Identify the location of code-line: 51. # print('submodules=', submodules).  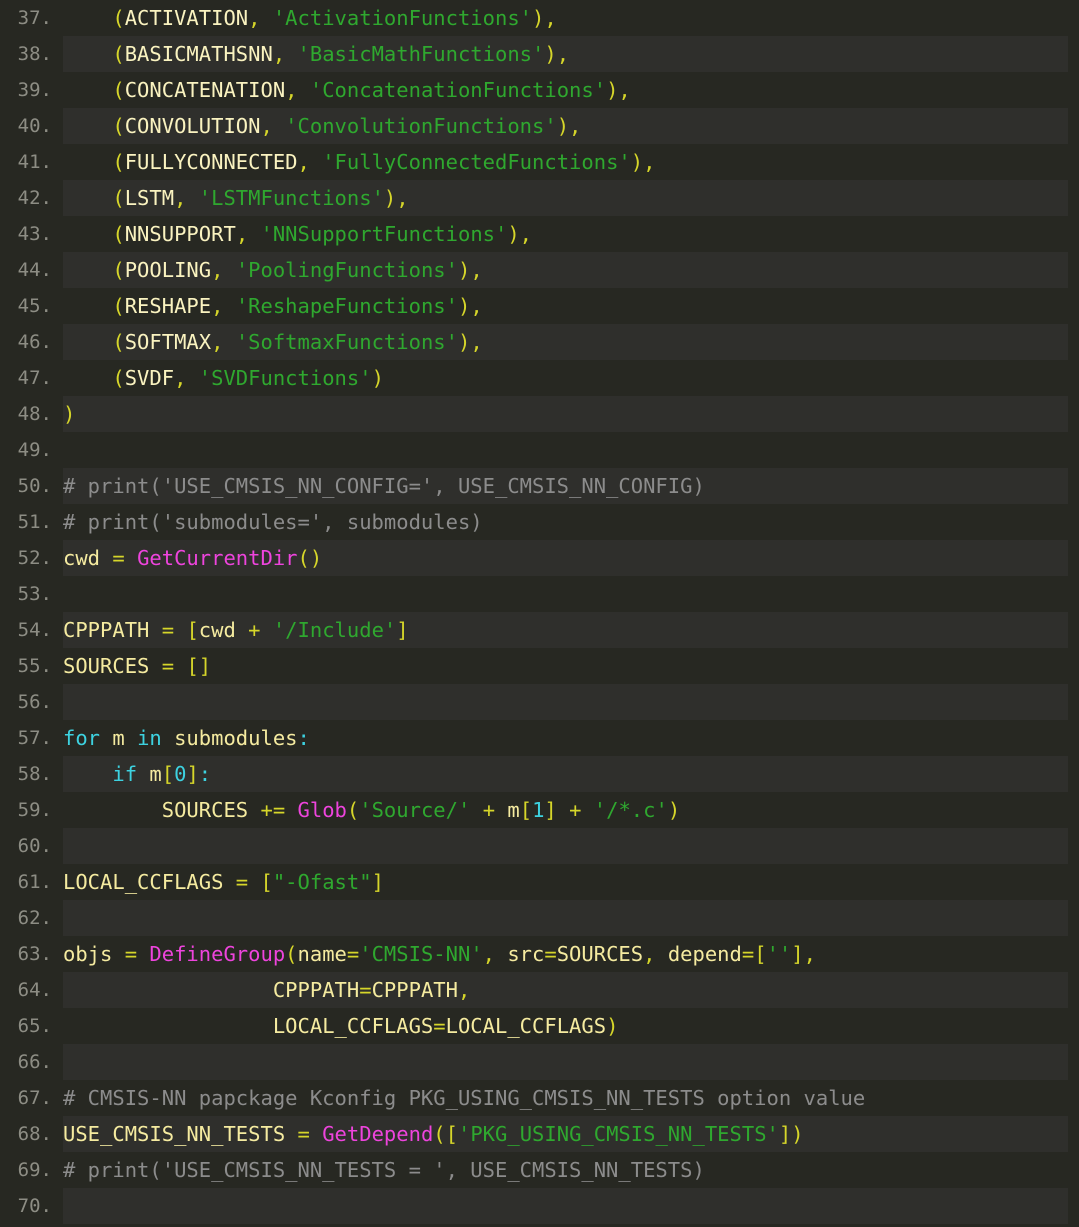
(539, 522).